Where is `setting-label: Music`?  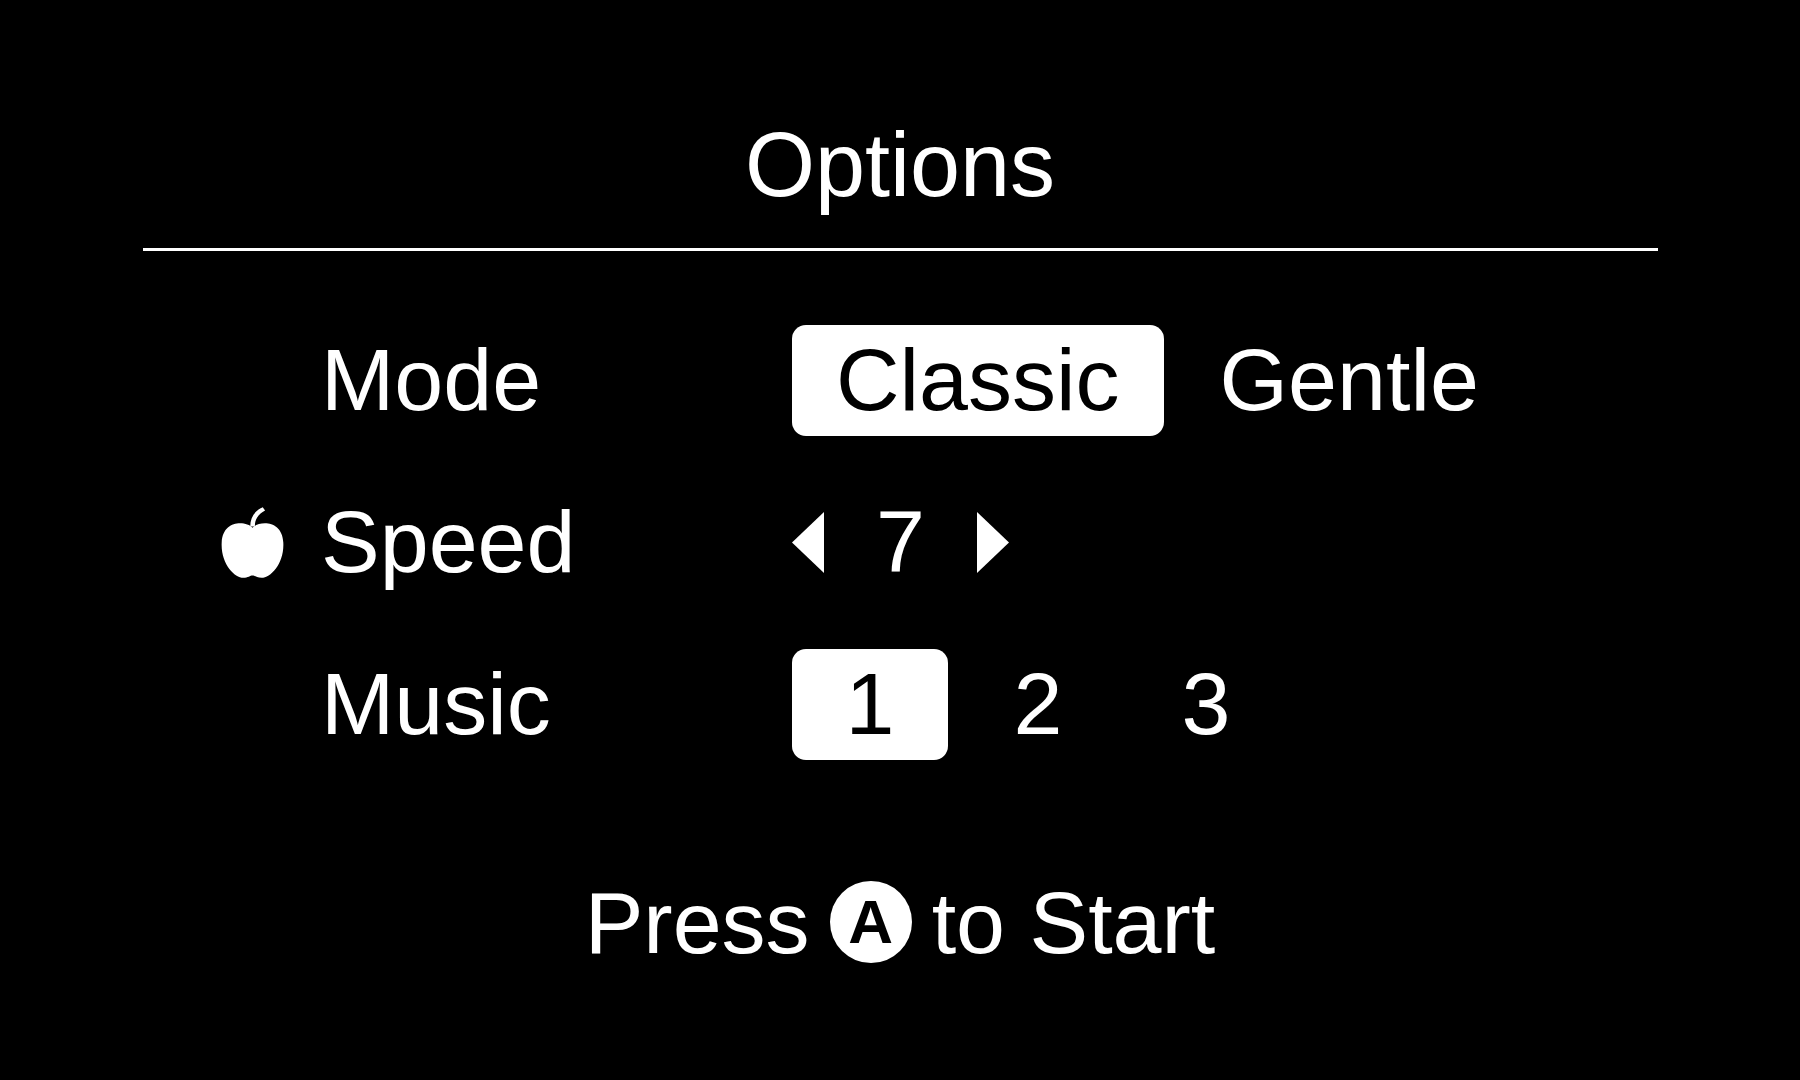
setting-label: Music is located at coordinates (436, 704).